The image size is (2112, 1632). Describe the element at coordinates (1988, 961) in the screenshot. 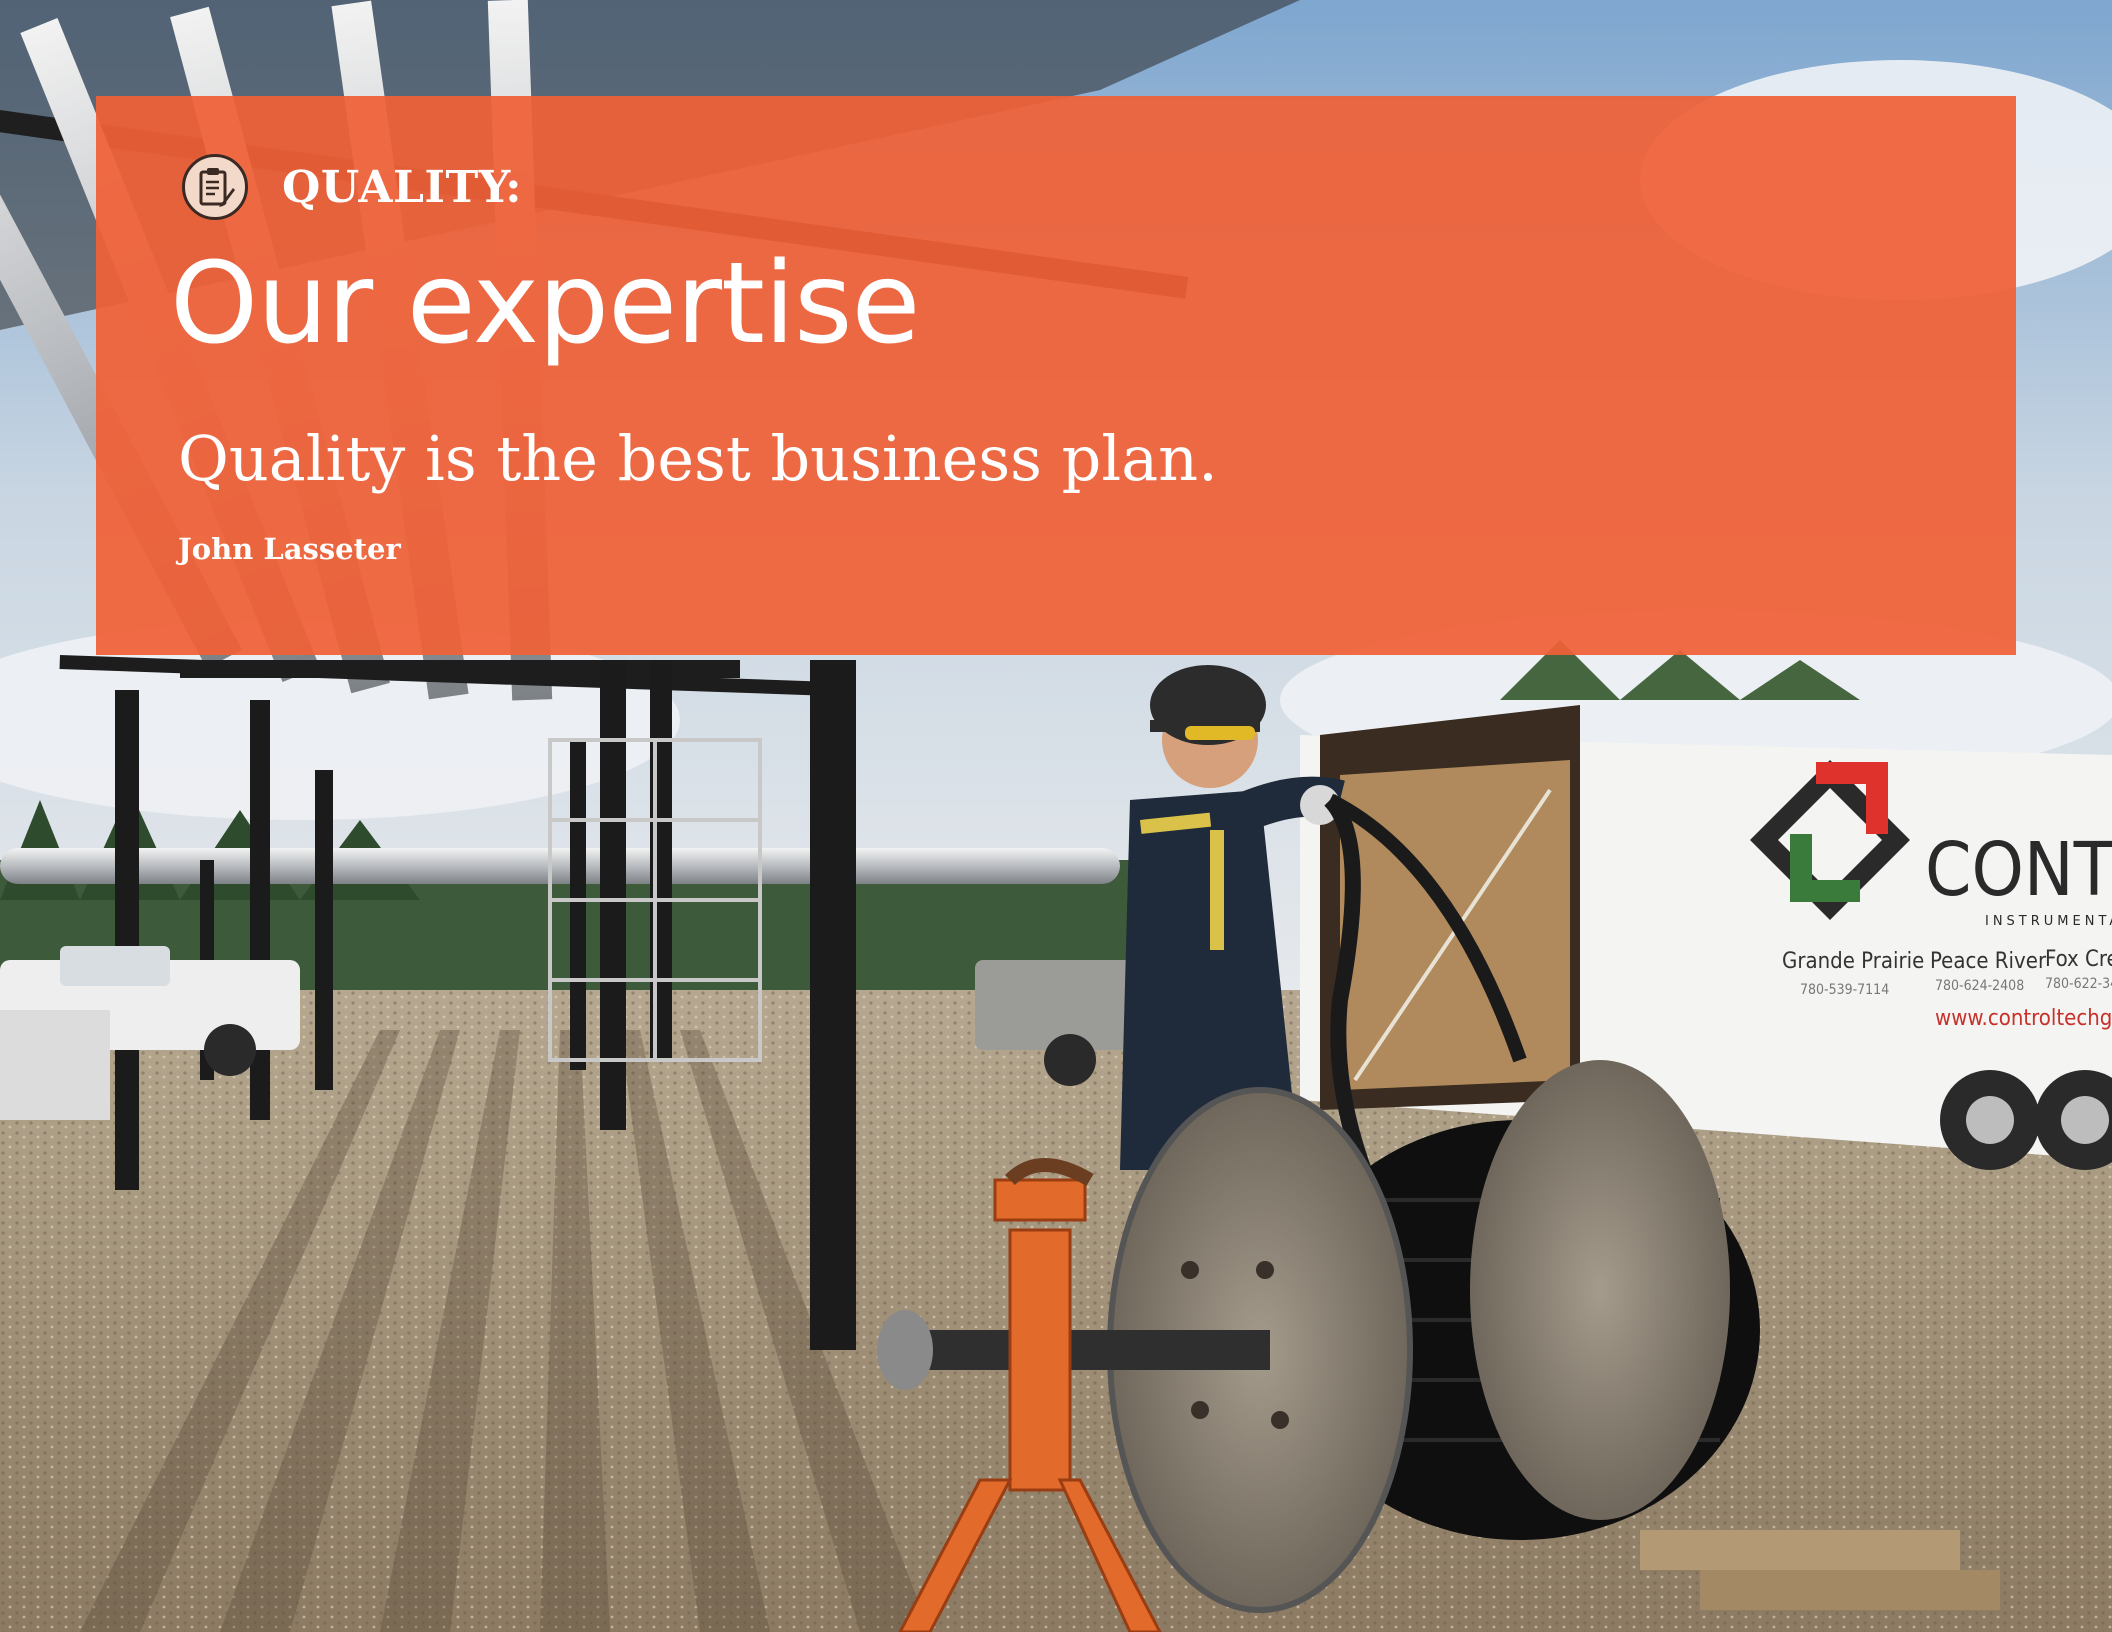

I see `trailer-location-city: Peace River` at that location.